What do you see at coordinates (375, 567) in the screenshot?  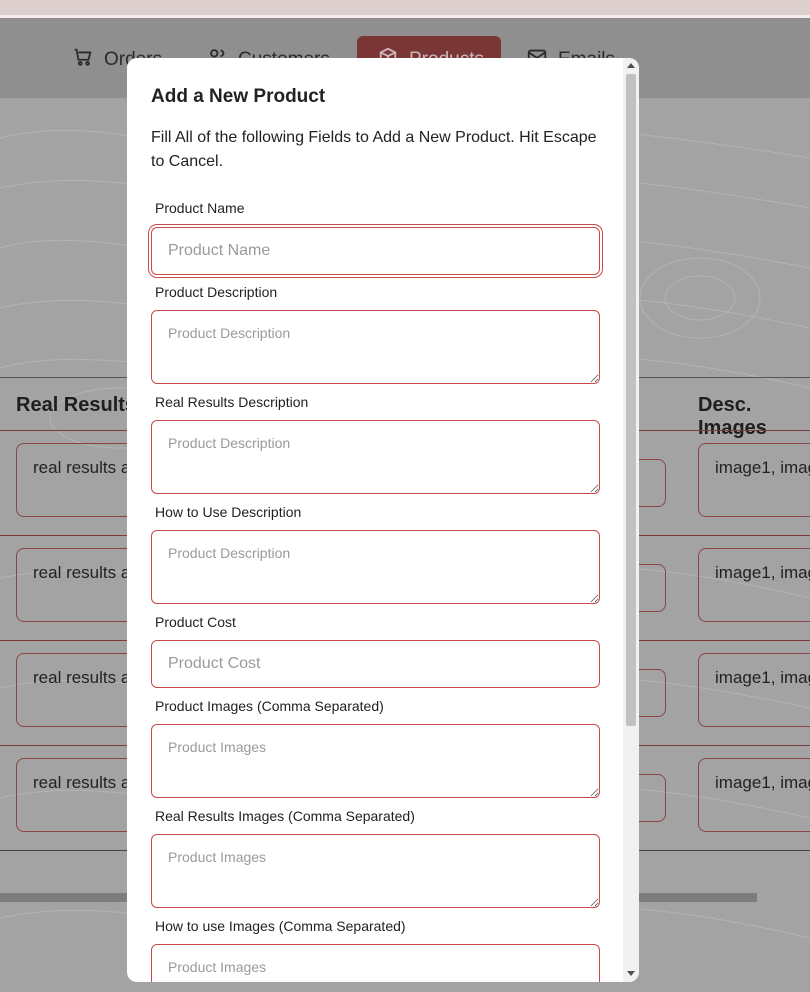 I see `how-to-use-description-textarea` at bounding box center [375, 567].